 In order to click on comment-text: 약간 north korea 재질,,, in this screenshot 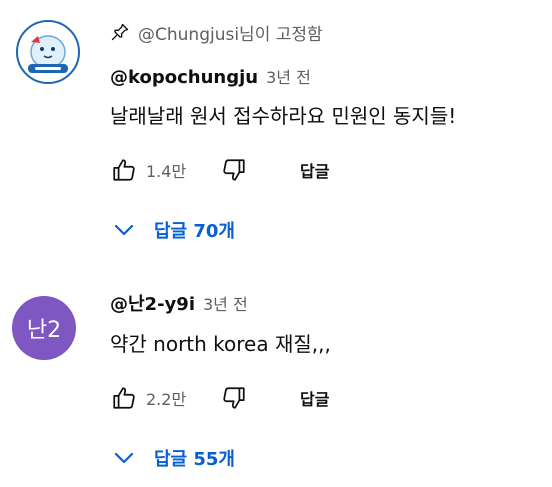, I will do `click(220, 344)`.